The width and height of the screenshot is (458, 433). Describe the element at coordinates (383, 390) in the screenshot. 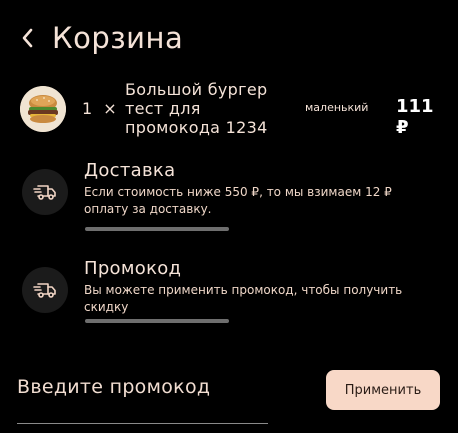

I see `apply-promo-button: Применить` at that location.